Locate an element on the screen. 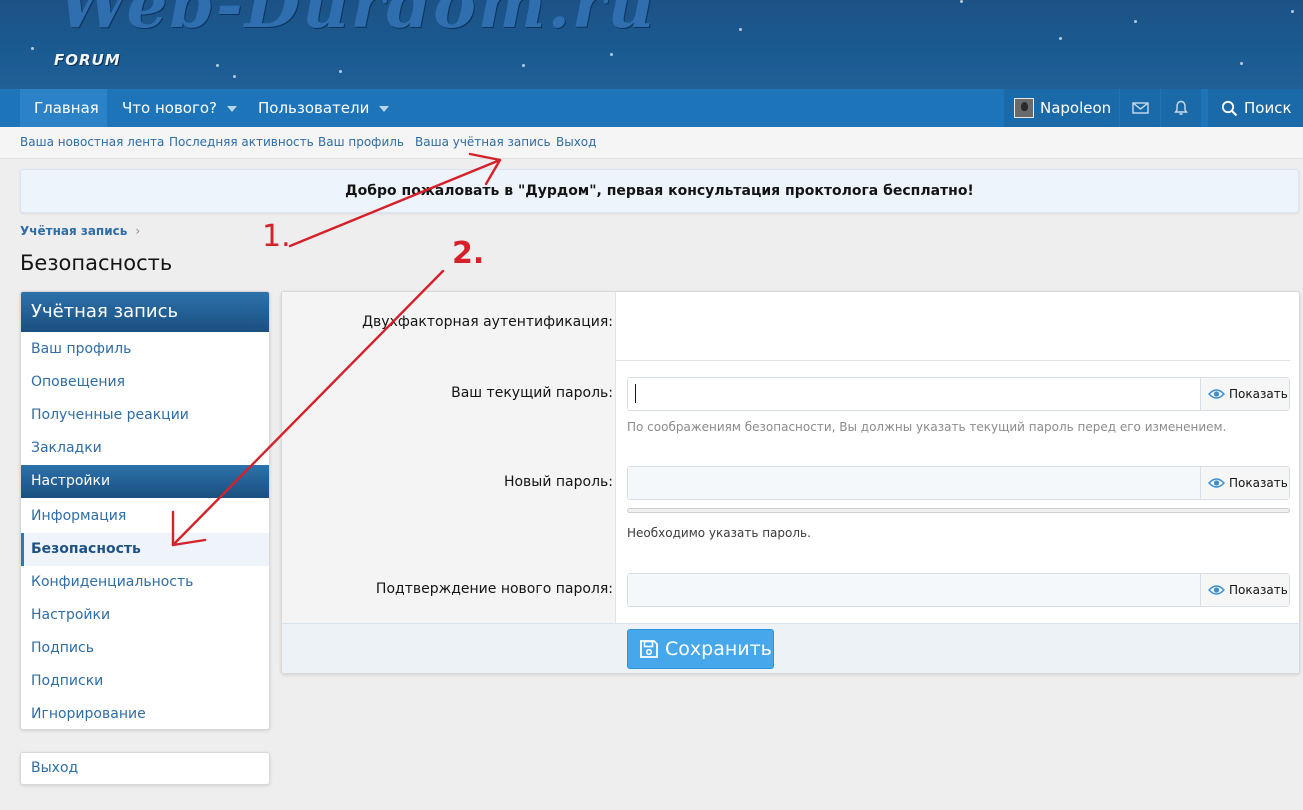 This screenshot has height=810, width=1303. two-factor-label: Двухфакторная аутентификация: is located at coordinates (487, 322).